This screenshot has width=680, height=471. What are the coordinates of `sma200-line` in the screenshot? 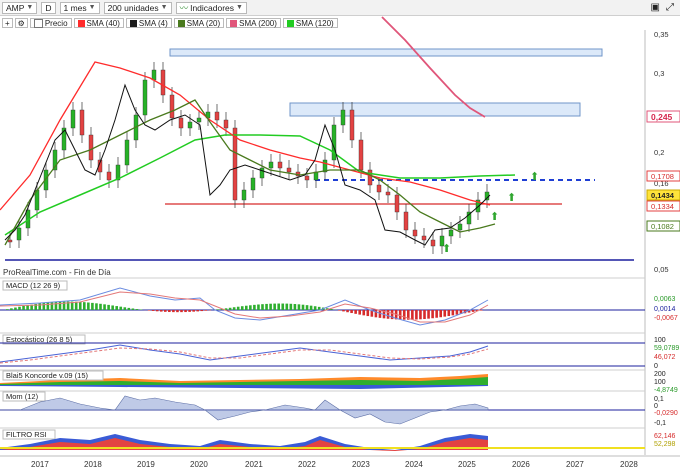 It's located at (433, 67).